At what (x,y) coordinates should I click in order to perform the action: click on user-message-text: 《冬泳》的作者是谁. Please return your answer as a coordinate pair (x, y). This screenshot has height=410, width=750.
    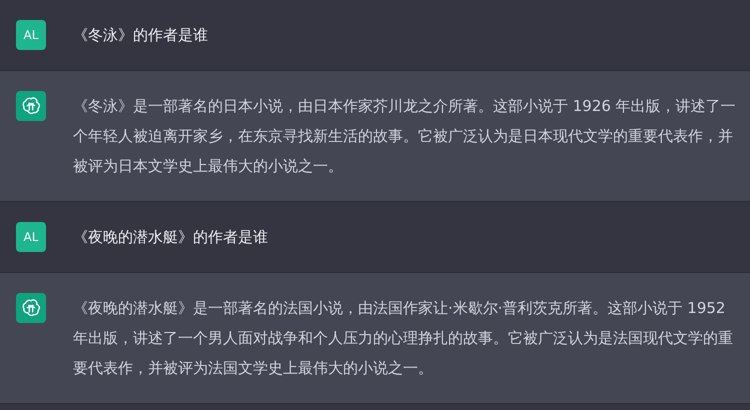
    Looking at the image, I should click on (140, 35).